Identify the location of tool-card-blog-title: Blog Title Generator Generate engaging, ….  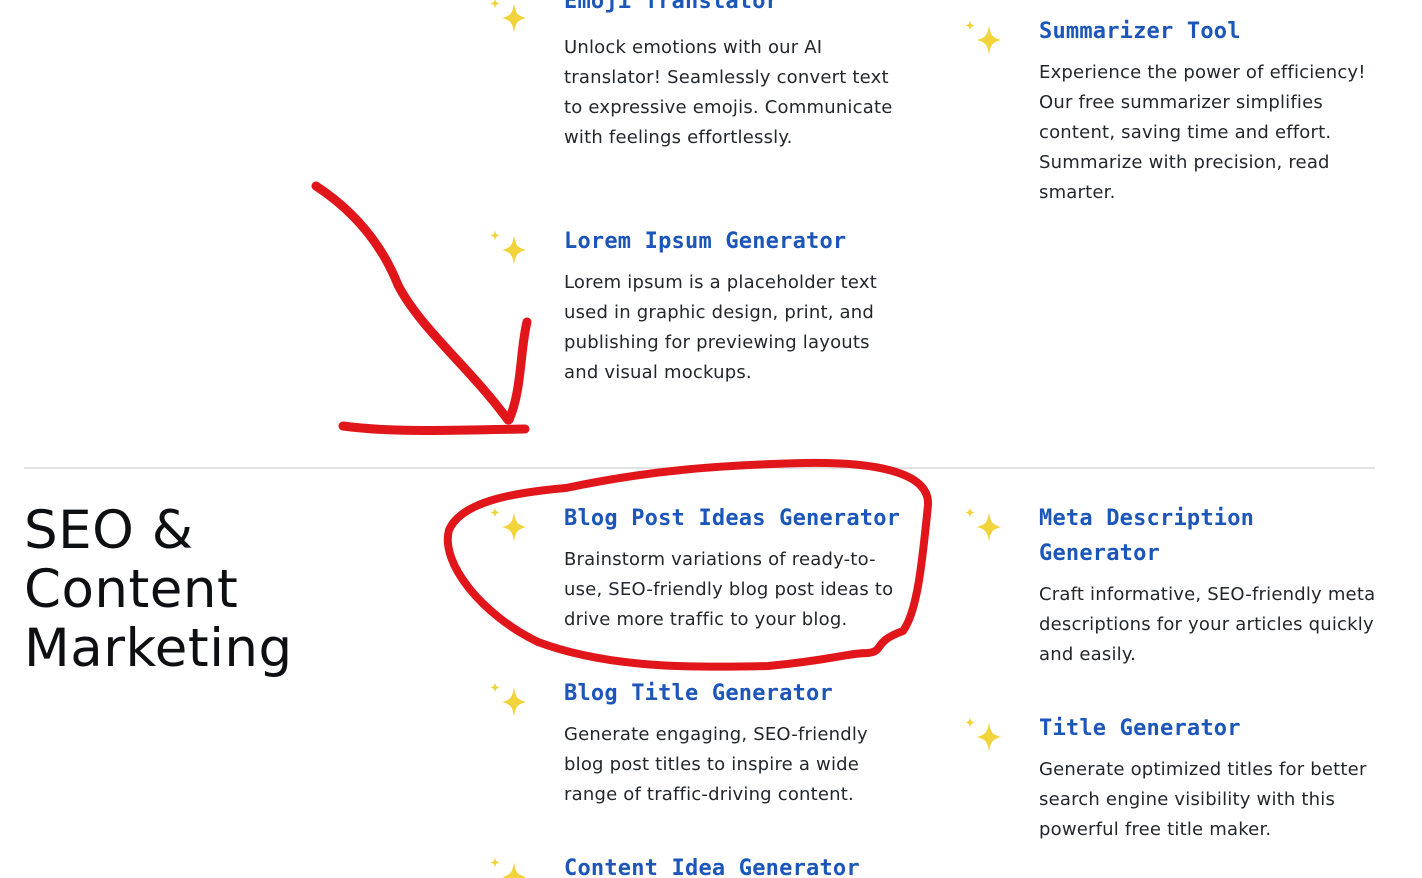
(696, 746).